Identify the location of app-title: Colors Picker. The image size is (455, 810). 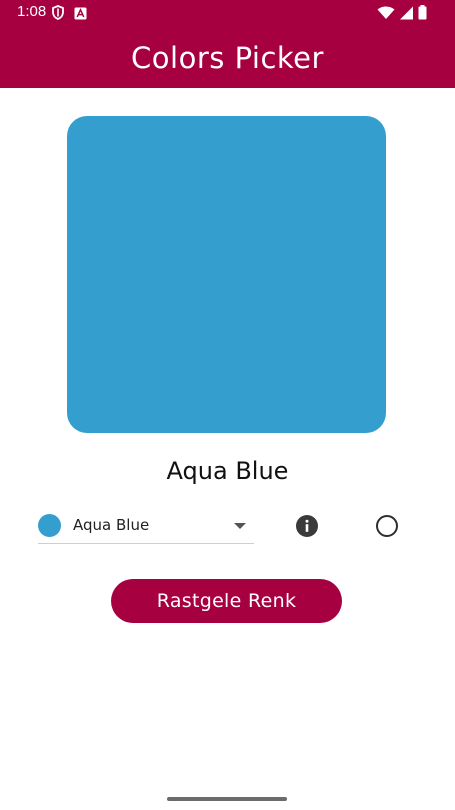
(227, 58).